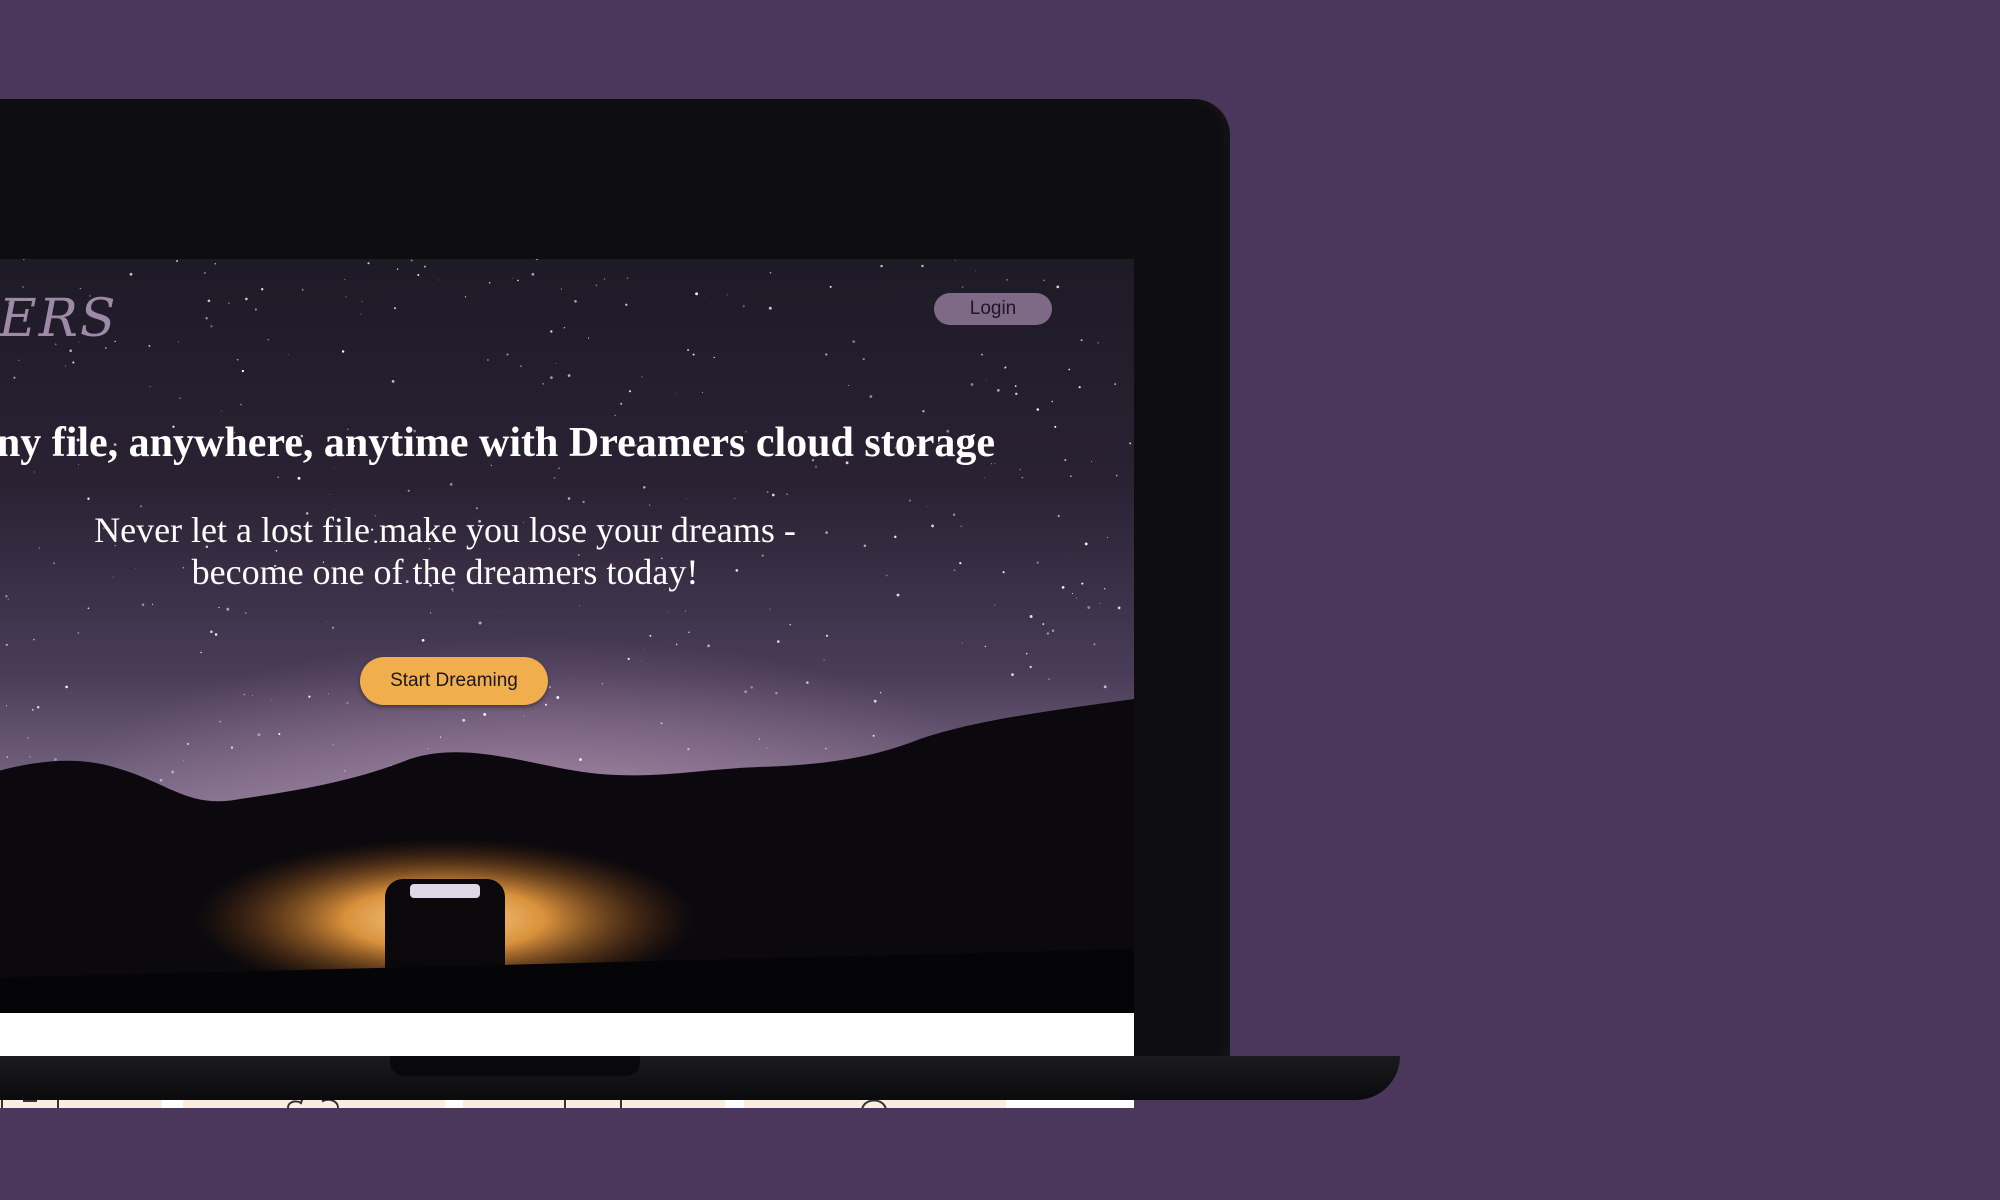 This screenshot has width=2000, height=1200. I want to click on mountain-silhouette-image, so click(567, 856).